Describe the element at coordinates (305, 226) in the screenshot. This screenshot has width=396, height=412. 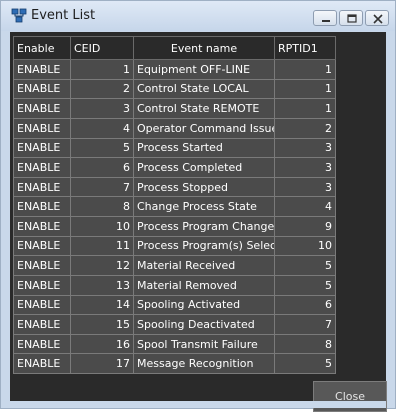
I see `rptid1-cell: 9` at that location.